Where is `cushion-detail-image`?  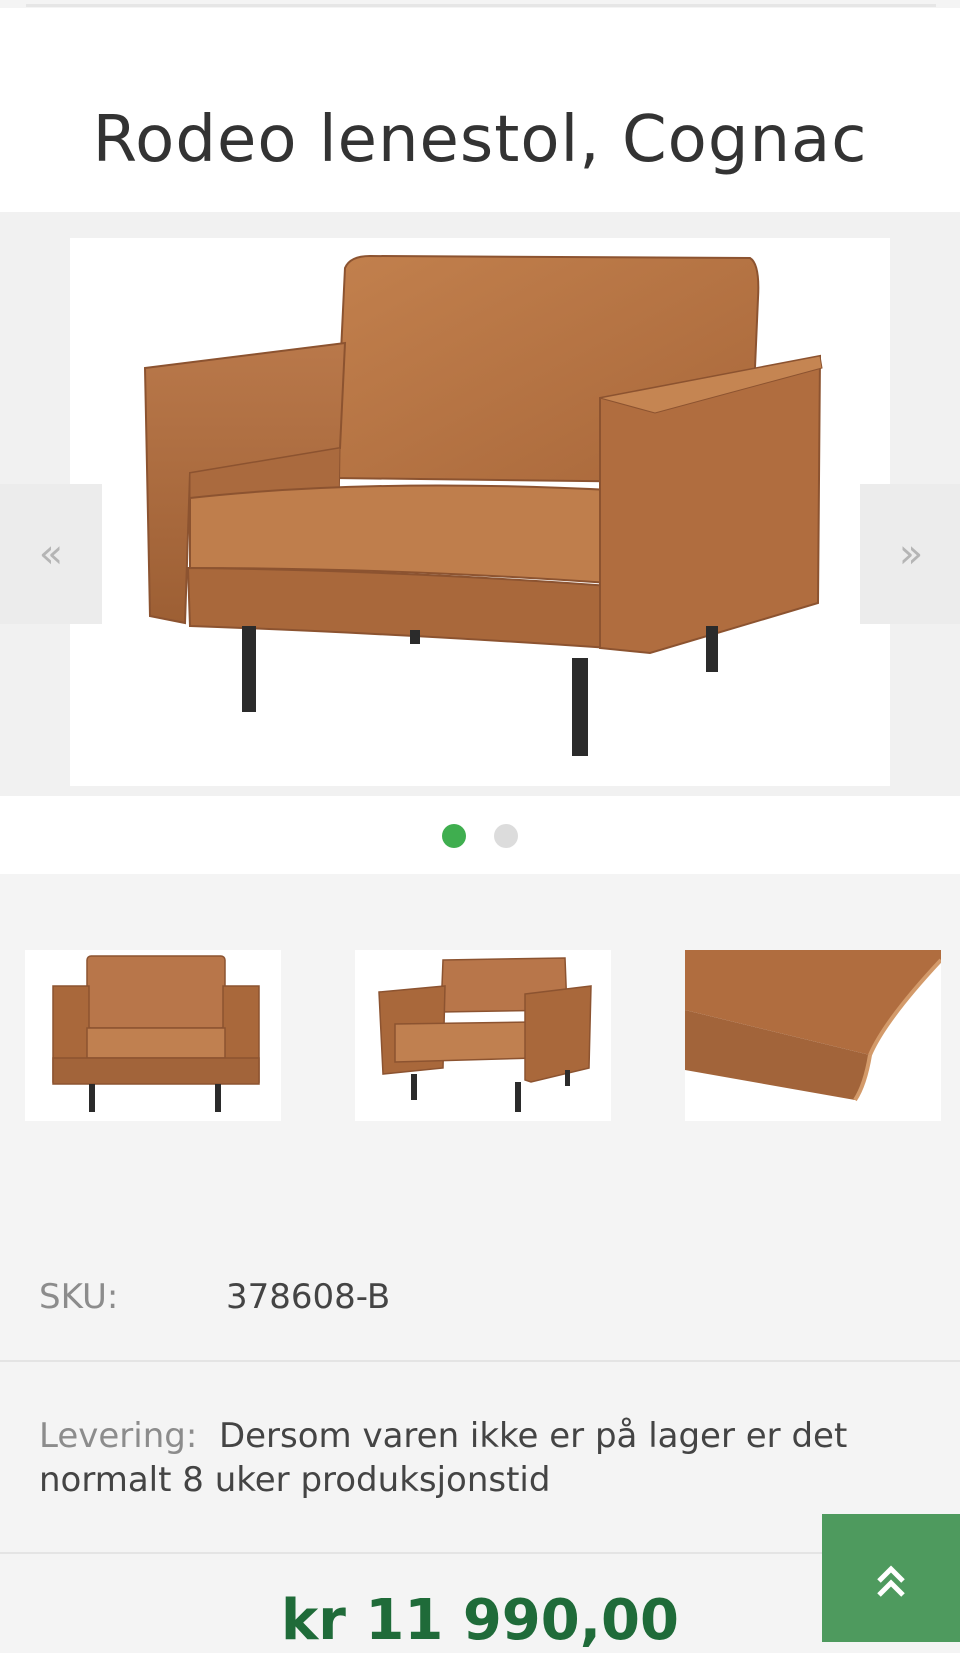 cushion-detail-image is located at coordinates (813, 1035).